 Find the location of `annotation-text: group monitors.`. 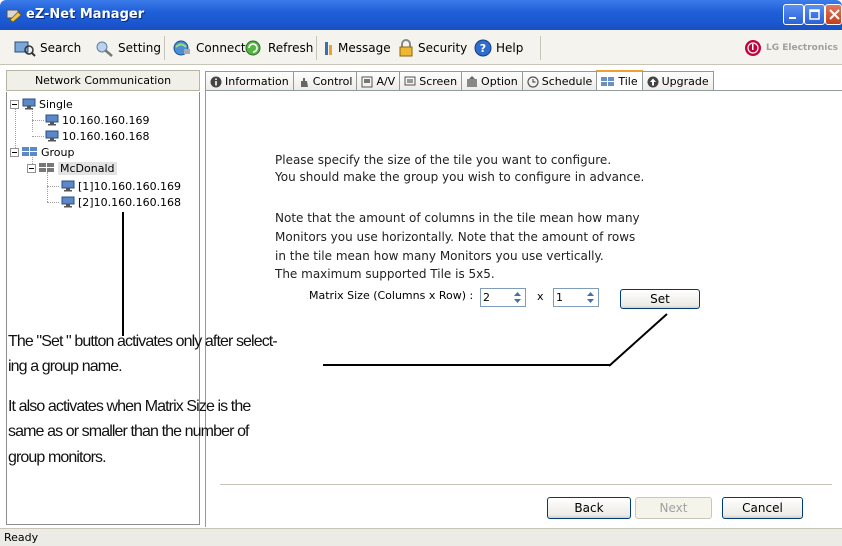

annotation-text: group monitors. is located at coordinates (57, 457).